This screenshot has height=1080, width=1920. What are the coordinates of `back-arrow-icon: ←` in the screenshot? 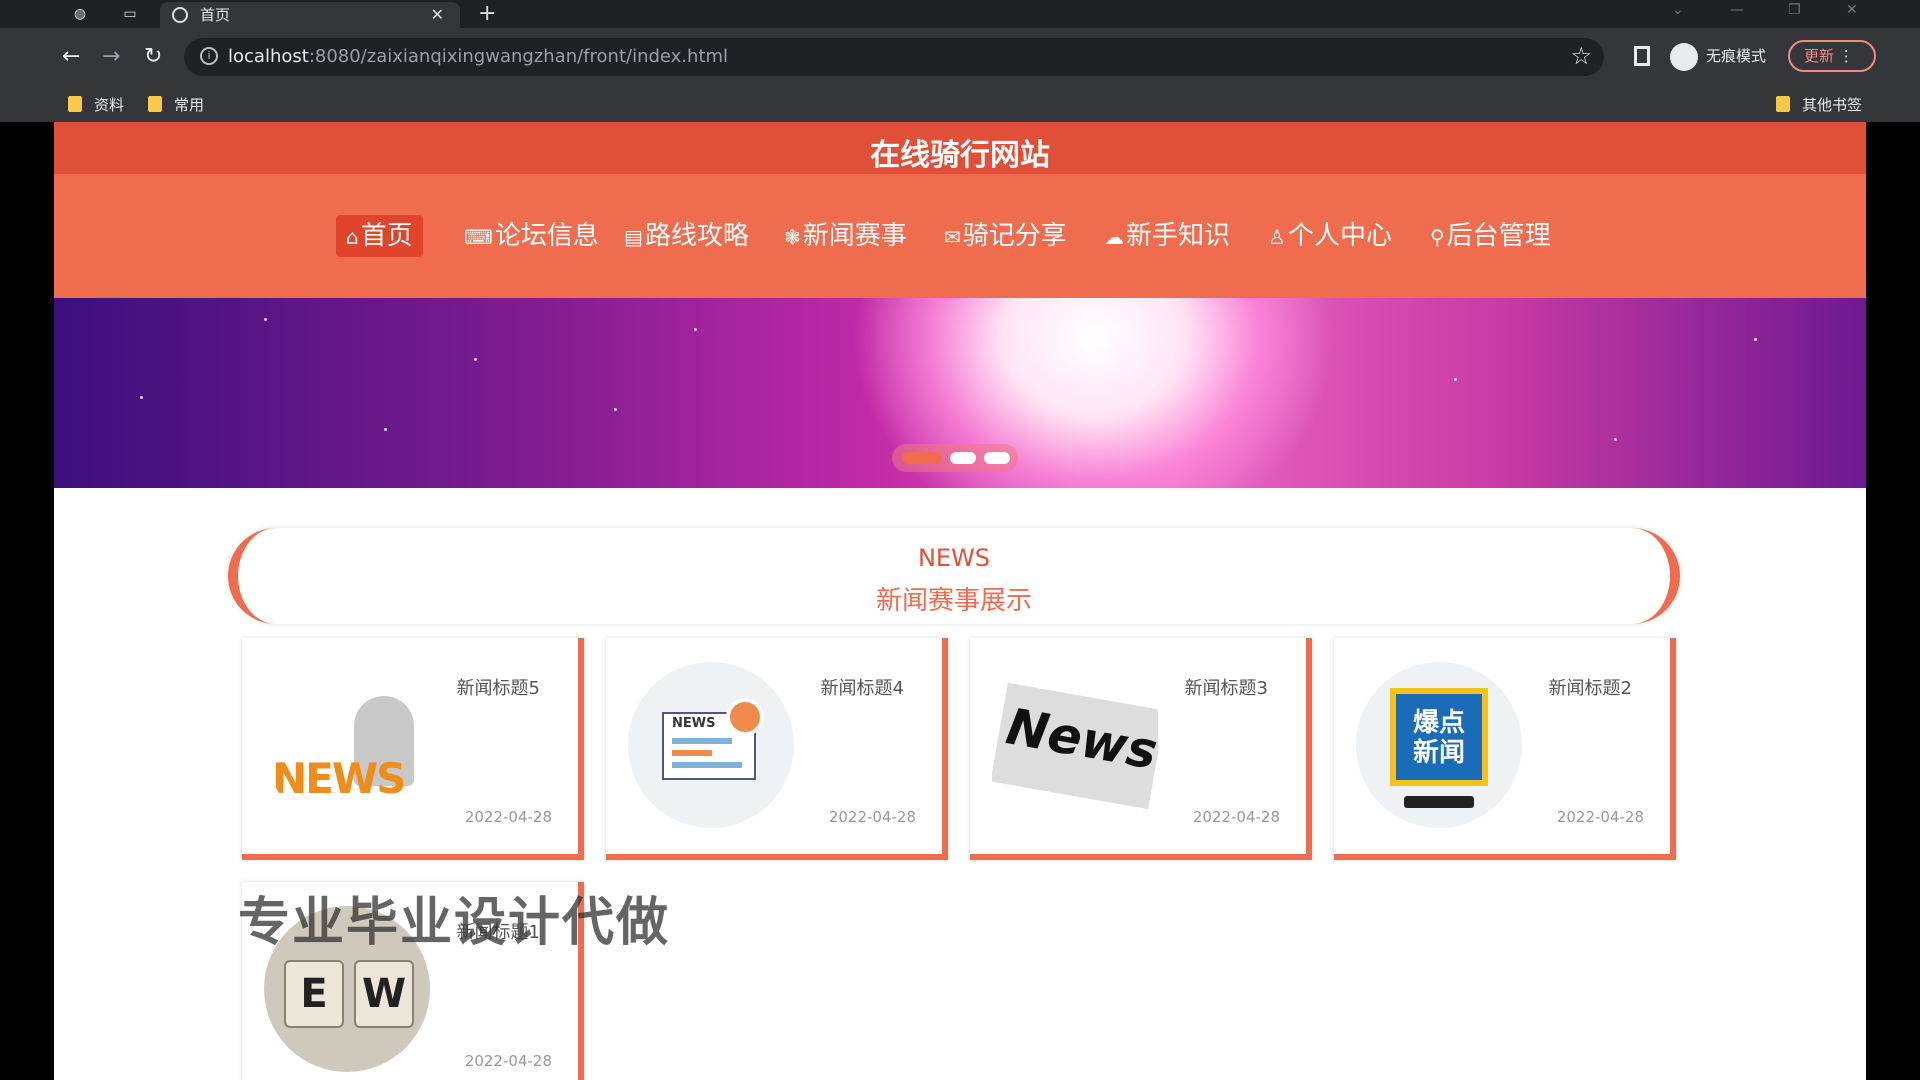 It's located at (71, 57).